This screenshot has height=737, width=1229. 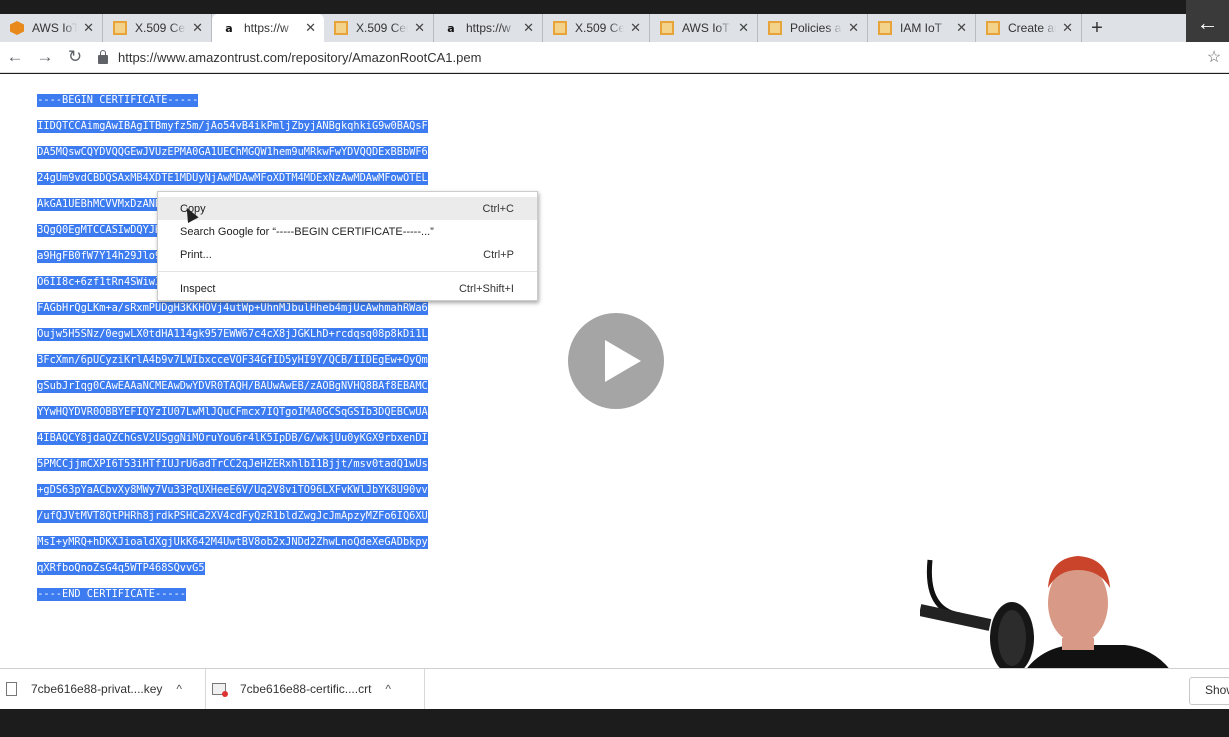 I want to click on cert-line: qXRfboQnoZsG4q5WTP468SQvvG5, so click(x=121, y=568).